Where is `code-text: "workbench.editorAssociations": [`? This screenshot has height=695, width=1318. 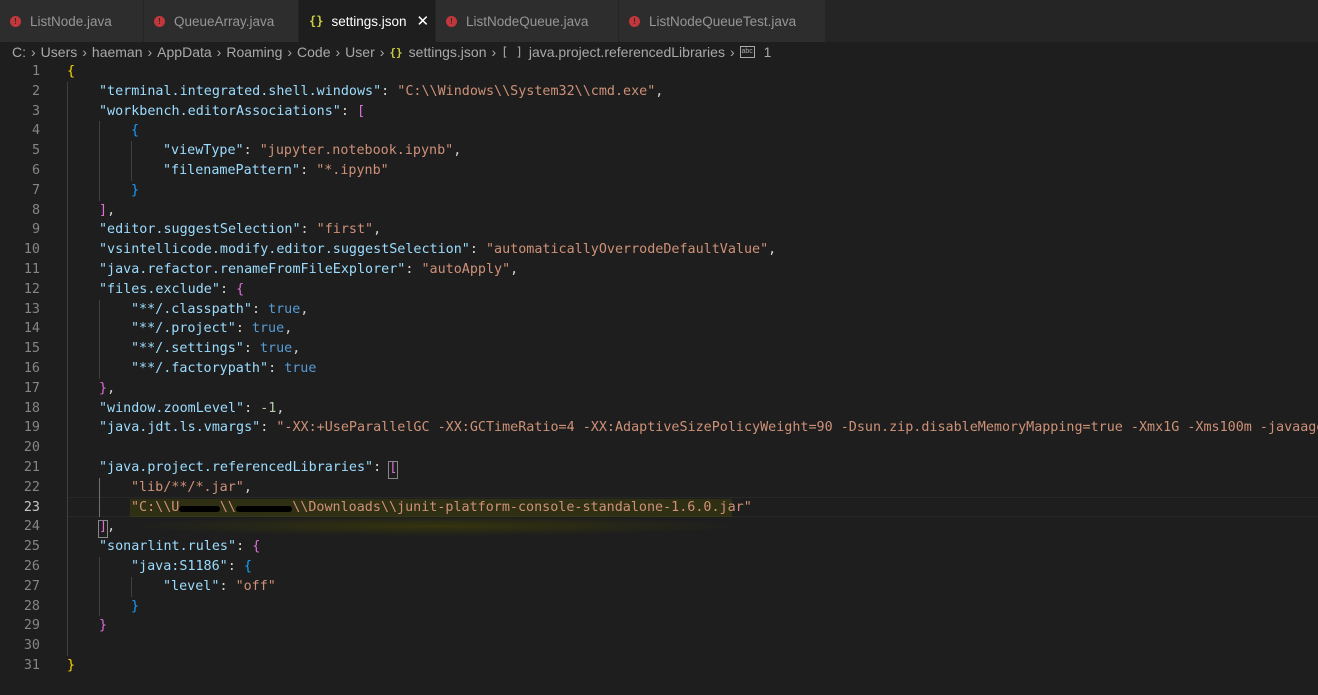 code-text: "workbench.editorAssociations": [ is located at coordinates (232, 112).